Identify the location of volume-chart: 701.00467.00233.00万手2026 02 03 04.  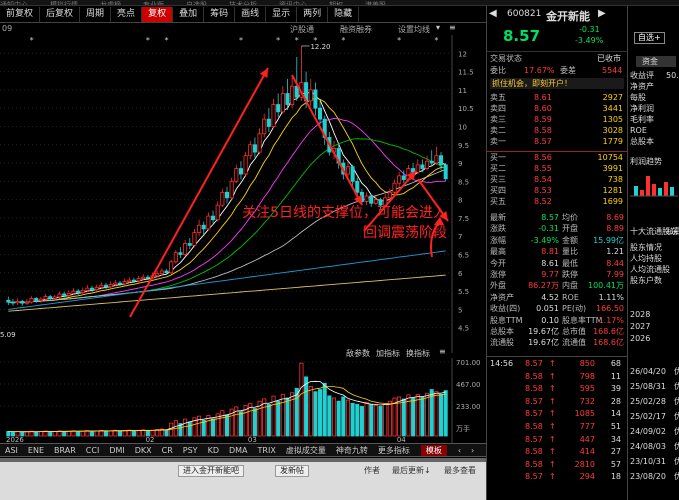
(243, 401).